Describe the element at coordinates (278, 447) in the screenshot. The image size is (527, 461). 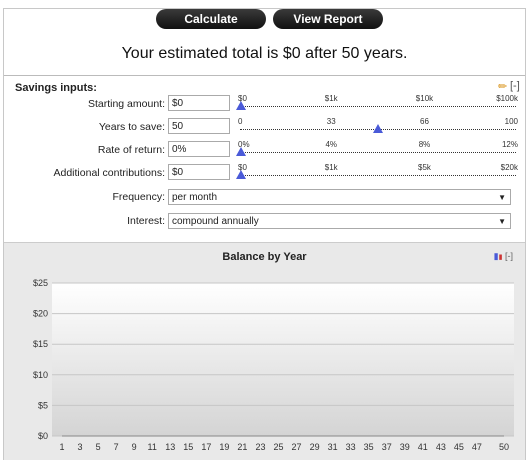
I see `x-tick-label: 25` at that location.